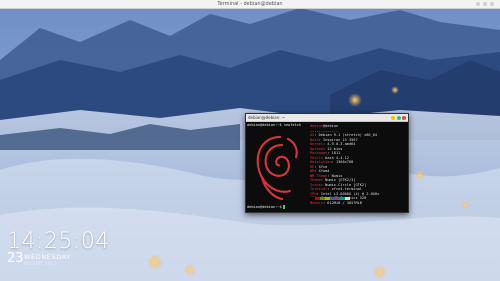 The height and width of the screenshot is (281, 500). I want to click on terminal-command-line: debian@debian:~$ neofetch, so click(274, 125).